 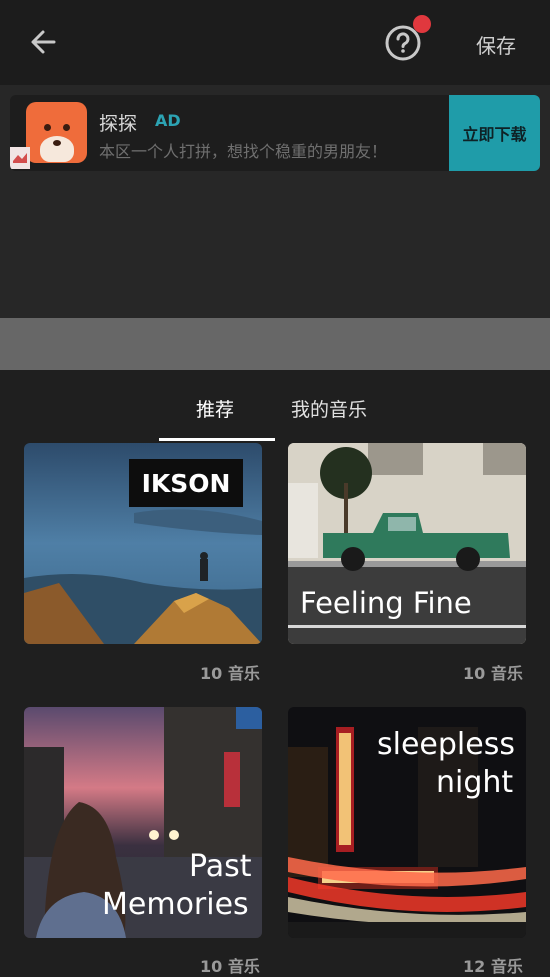 What do you see at coordinates (496, 44) in the screenshot?
I see `save-button: 保存` at bounding box center [496, 44].